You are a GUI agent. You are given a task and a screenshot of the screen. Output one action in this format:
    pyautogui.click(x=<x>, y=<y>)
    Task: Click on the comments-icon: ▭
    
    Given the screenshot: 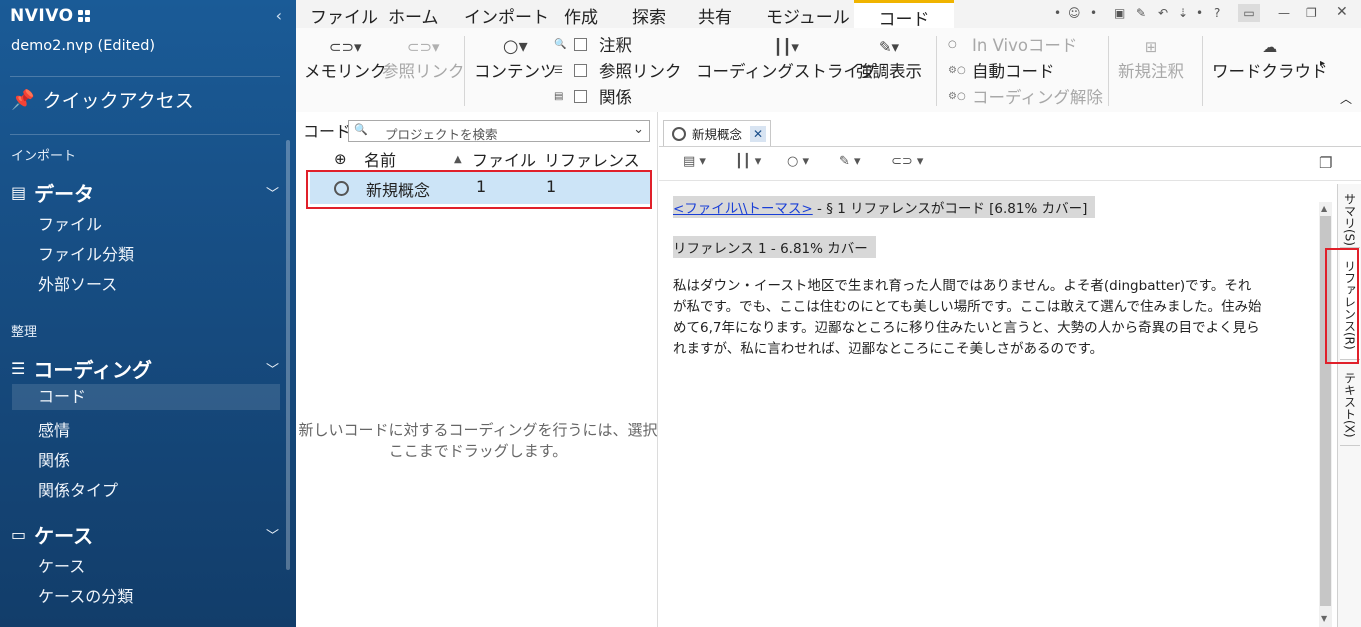 What is the action you would take?
    pyautogui.click(x=1249, y=13)
    